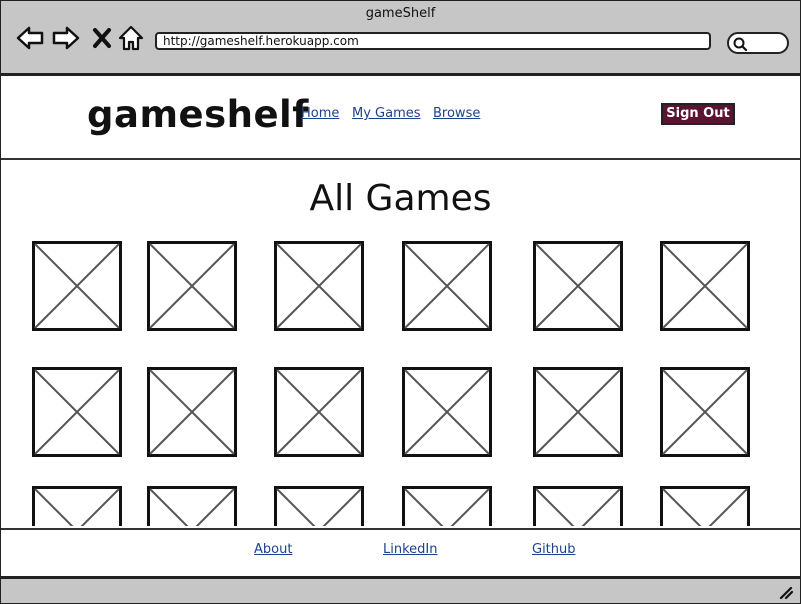 The width and height of the screenshot is (801, 604). I want to click on site-header: gameshelf Home My Games Browse Sign Out, so click(400, 118).